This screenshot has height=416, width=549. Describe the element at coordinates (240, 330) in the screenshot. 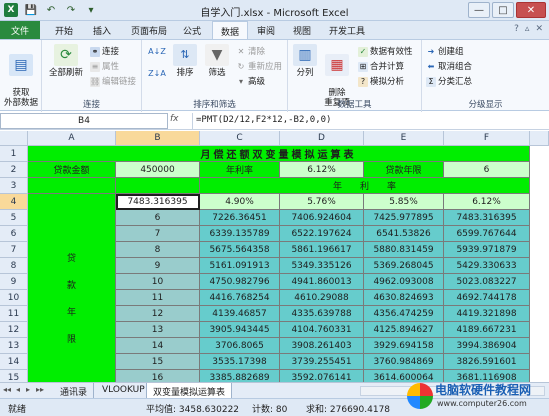

I see `result-cell: 3905.943445` at that location.